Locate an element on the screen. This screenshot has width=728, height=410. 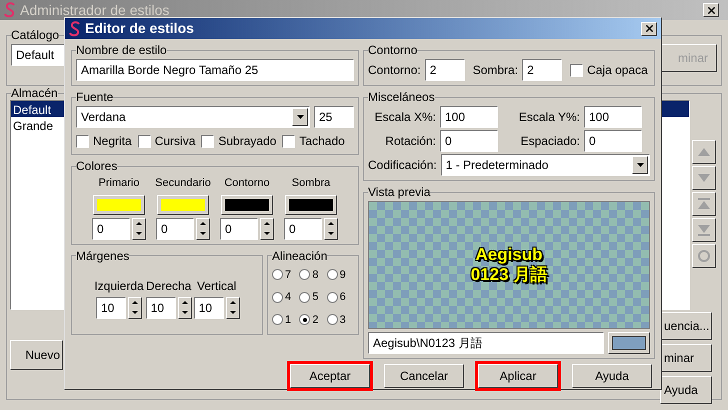
checkbox-label: Subrayado is located at coordinates (247, 141).